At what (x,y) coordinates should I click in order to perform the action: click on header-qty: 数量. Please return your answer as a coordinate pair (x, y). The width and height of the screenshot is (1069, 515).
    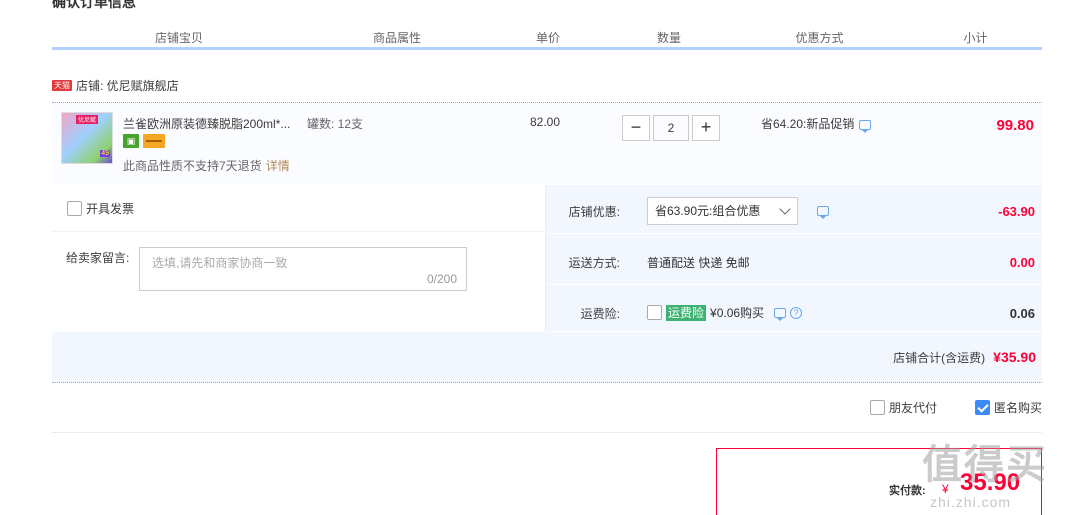
    Looking at the image, I should click on (669, 37).